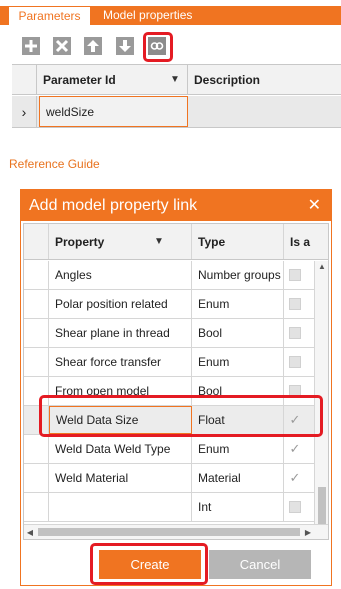 This screenshot has height=589, width=341. I want to click on table-row: › weldSize, so click(176, 112).